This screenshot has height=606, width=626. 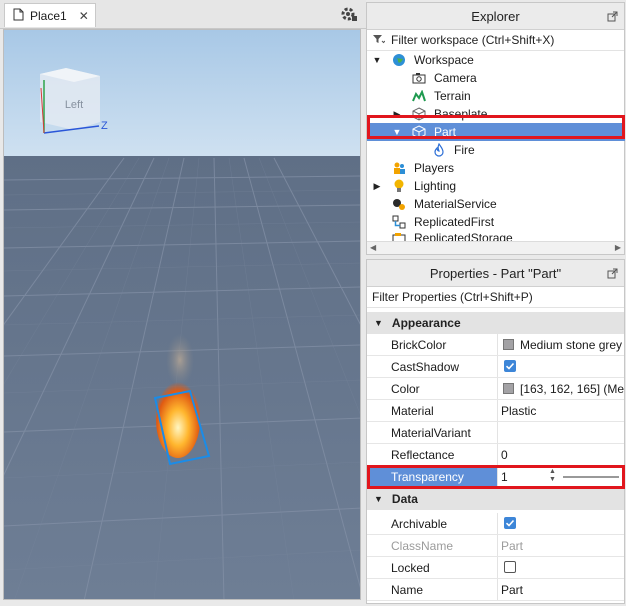 What do you see at coordinates (183, 14) in the screenshot?
I see `document-tab-bar: Place1 ✕` at bounding box center [183, 14].